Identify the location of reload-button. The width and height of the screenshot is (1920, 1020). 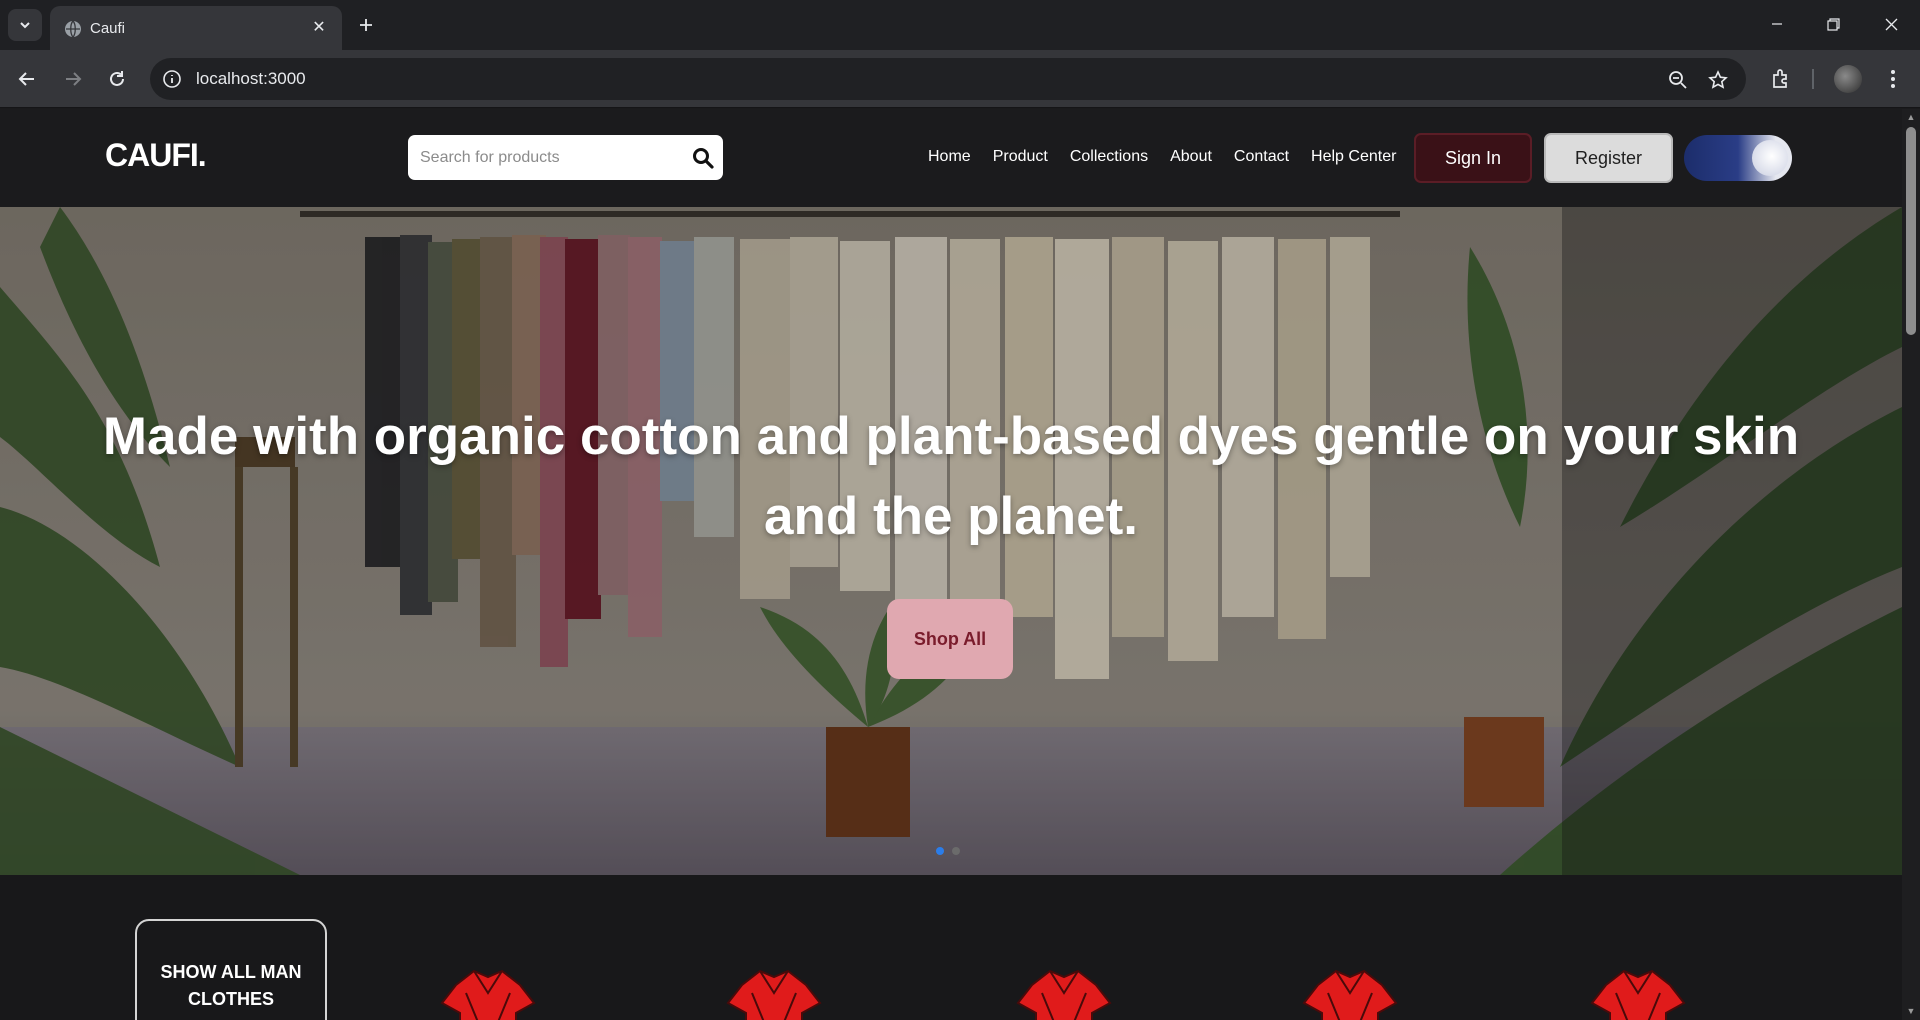
(117, 79).